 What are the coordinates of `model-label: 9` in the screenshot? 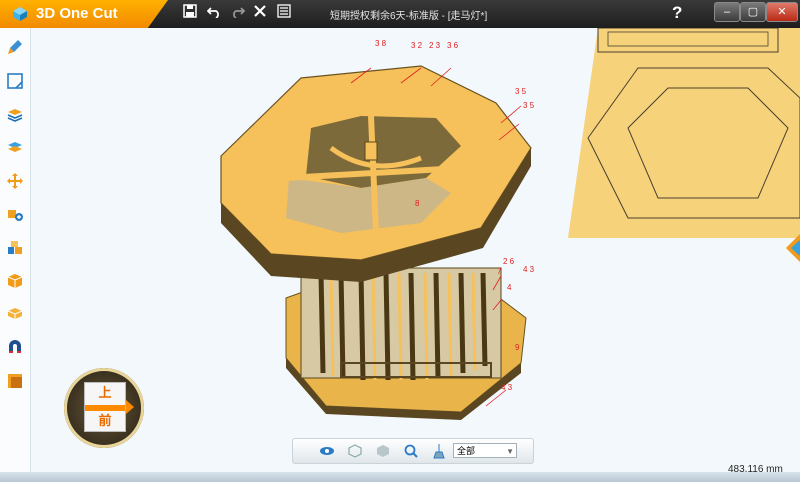 It's located at (517, 347).